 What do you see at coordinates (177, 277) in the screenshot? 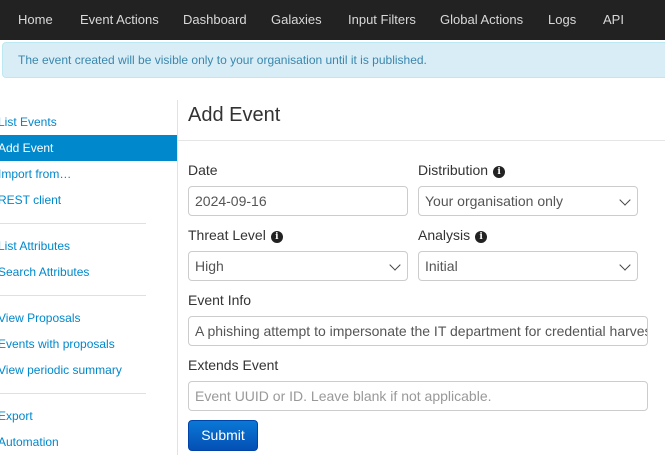
I see `sidebar-separator` at bounding box center [177, 277].